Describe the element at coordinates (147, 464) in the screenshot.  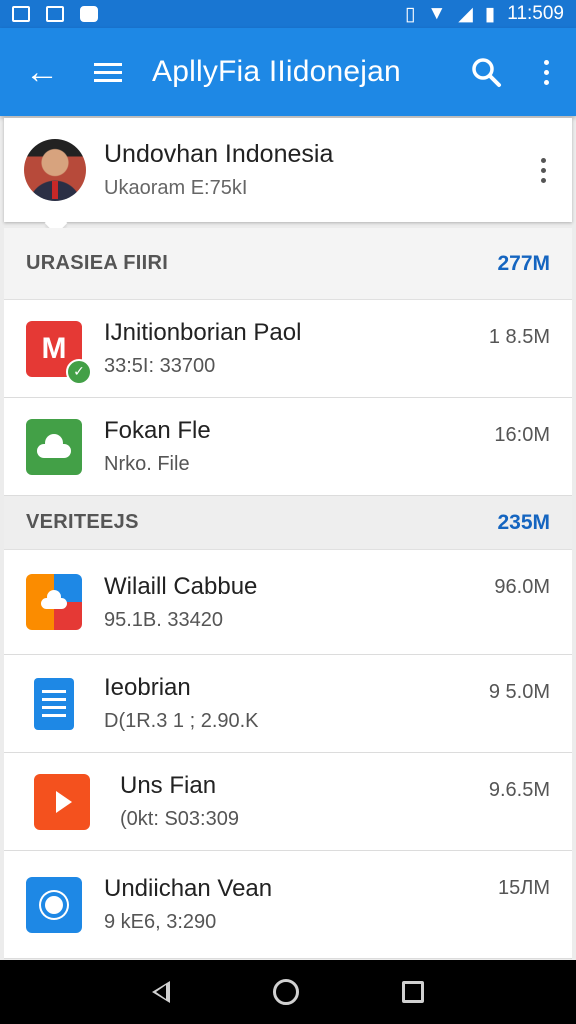
I see `item-meta: Nrko. File` at that location.